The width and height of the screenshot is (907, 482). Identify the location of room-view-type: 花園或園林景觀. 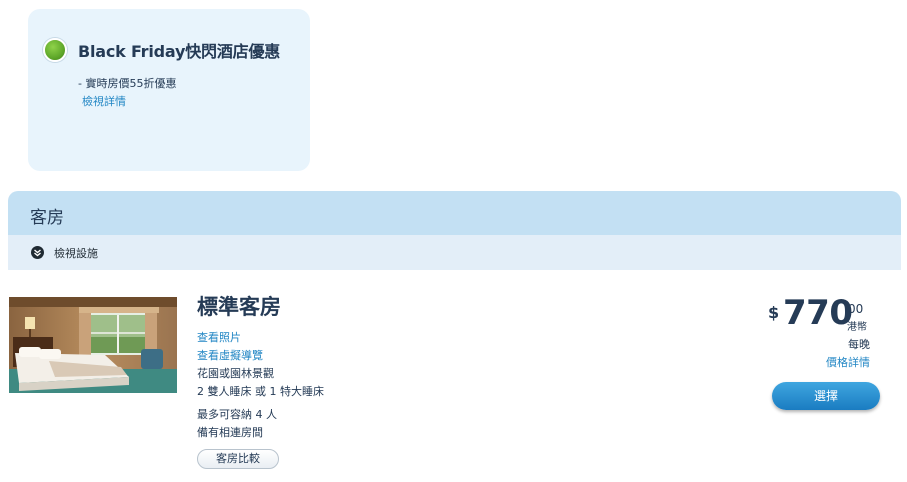
(235, 373).